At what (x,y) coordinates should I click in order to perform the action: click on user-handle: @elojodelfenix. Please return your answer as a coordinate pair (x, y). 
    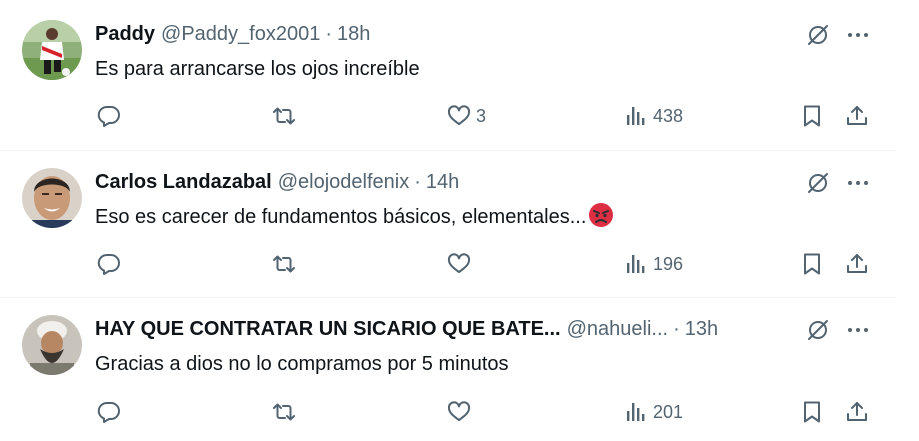
    Looking at the image, I should click on (344, 182).